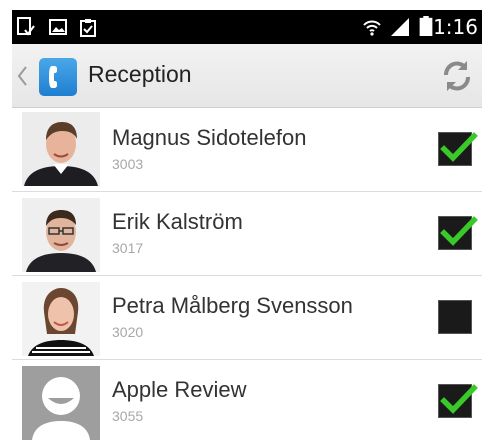 The height and width of the screenshot is (443, 482). What do you see at coordinates (26, 26) in the screenshot?
I see `notification-icon` at bounding box center [26, 26].